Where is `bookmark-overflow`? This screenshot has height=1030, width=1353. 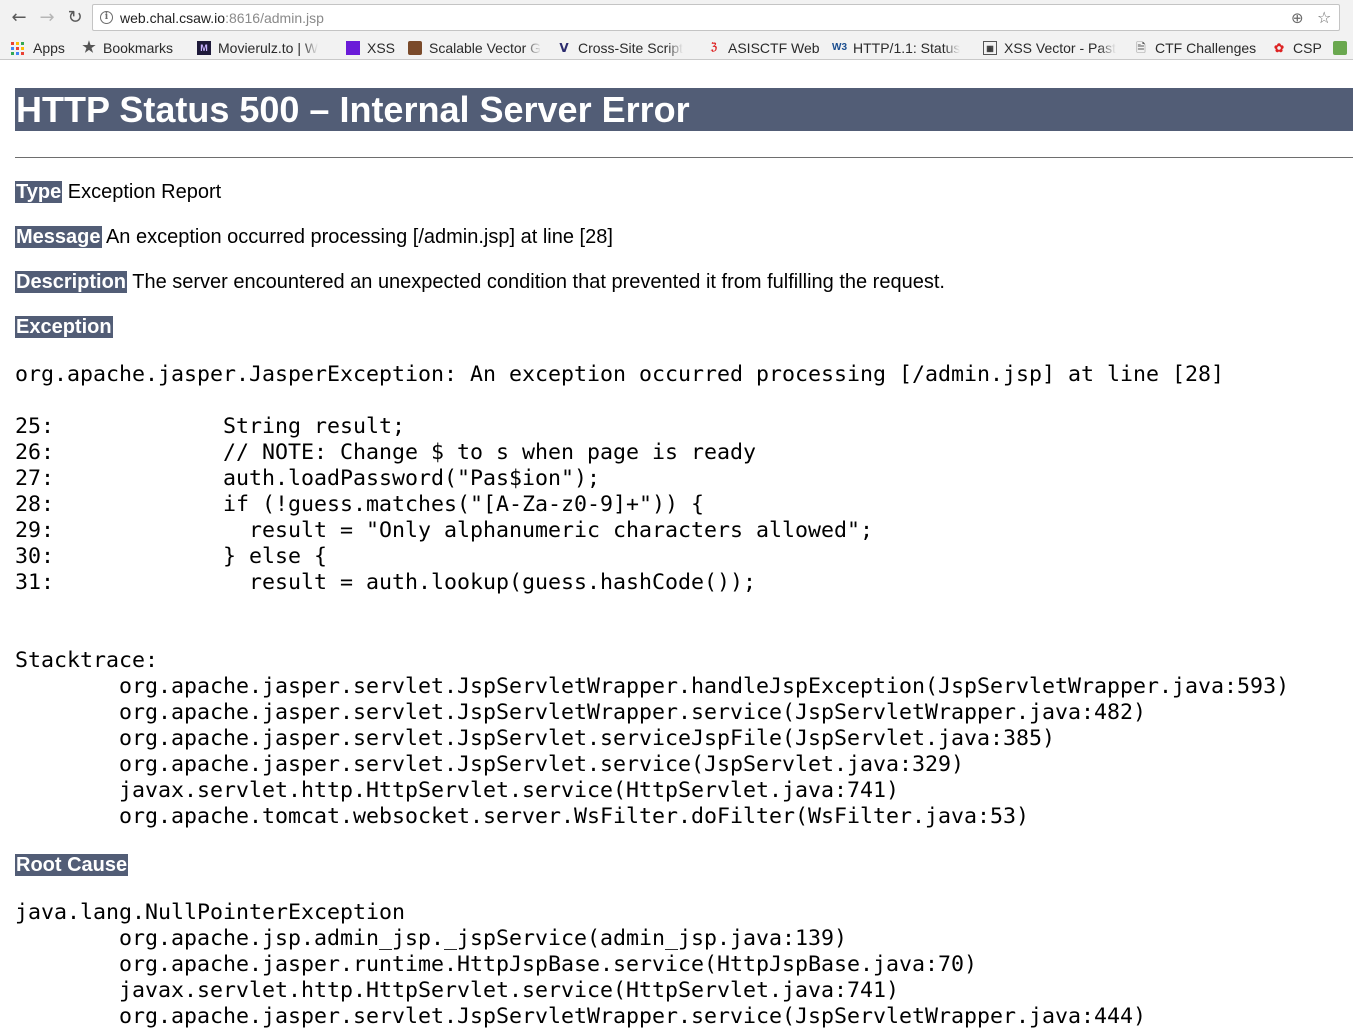 bookmark-overflow is located at coordinates (1343, 48).